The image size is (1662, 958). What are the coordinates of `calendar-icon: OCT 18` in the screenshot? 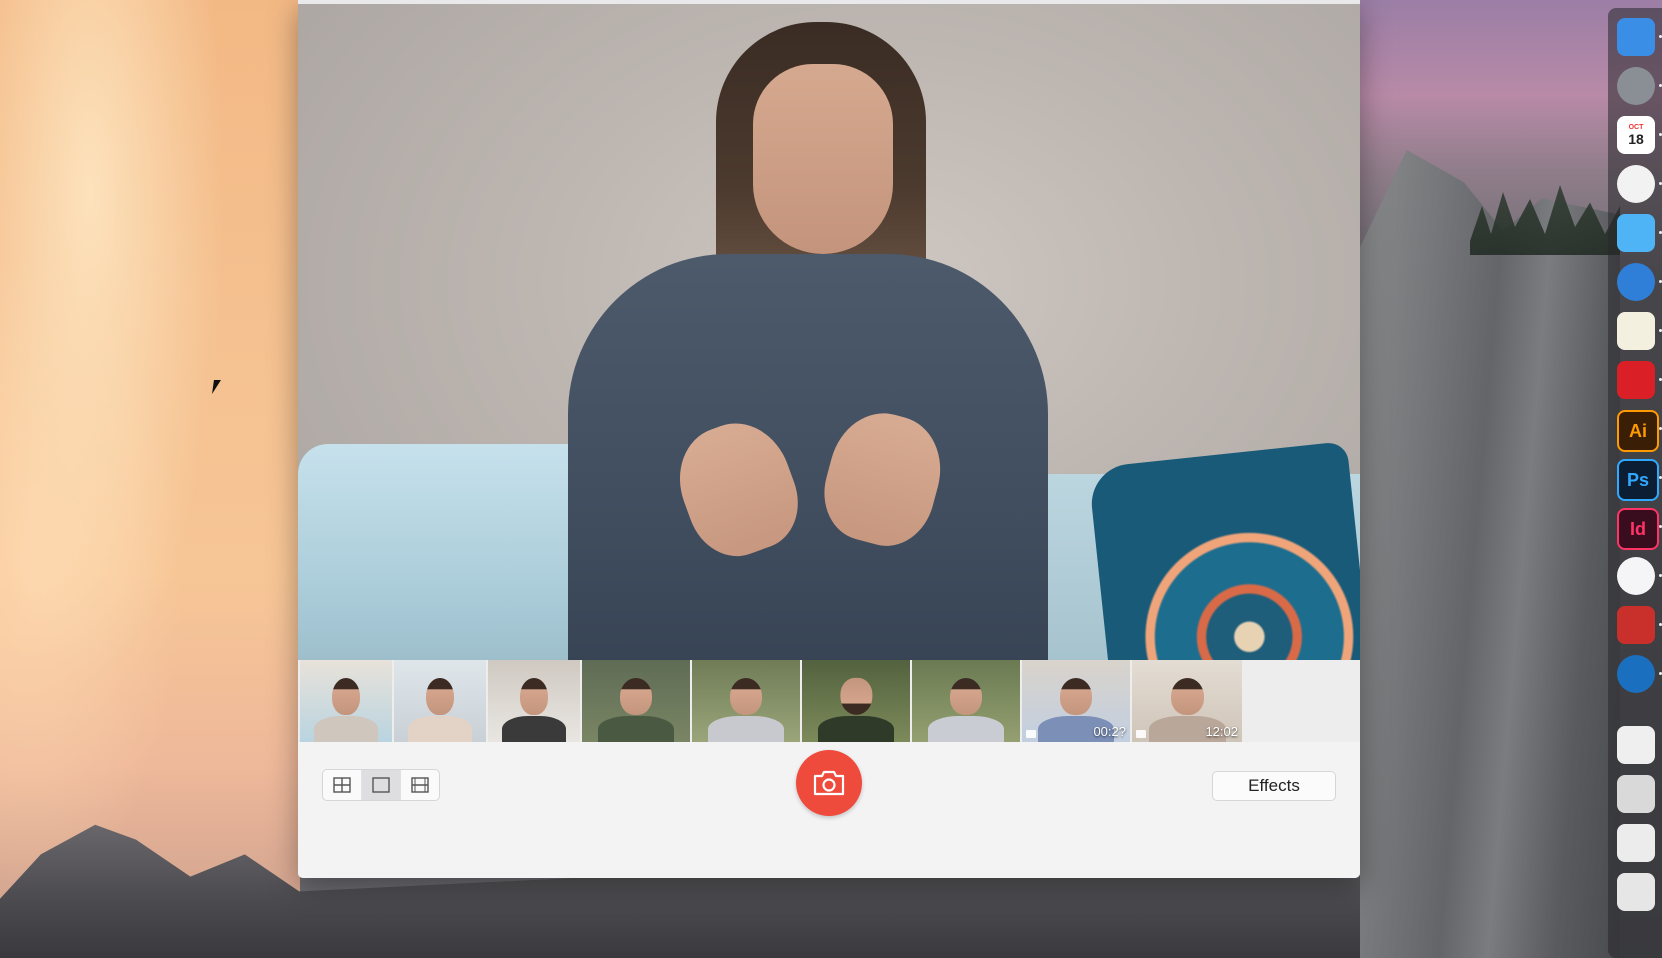 It's located at (1636, 135).